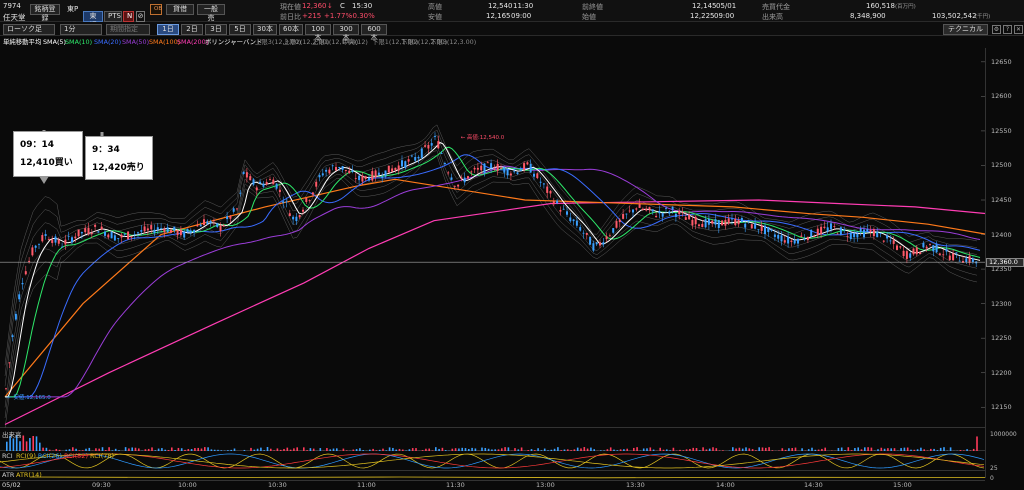  I want to click on range-5d: 5日, so click(240, 29).